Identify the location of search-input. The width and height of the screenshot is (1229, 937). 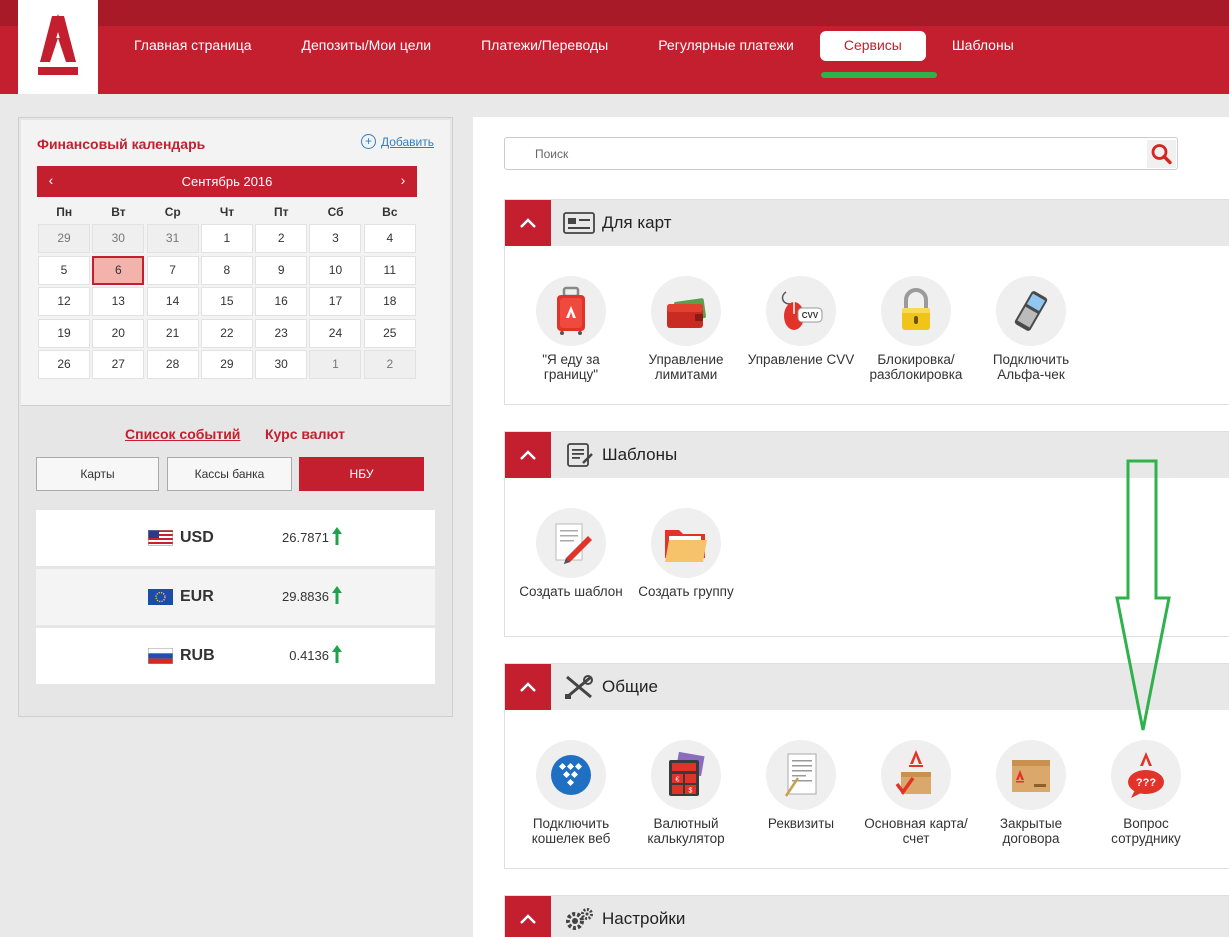
(826, 153).